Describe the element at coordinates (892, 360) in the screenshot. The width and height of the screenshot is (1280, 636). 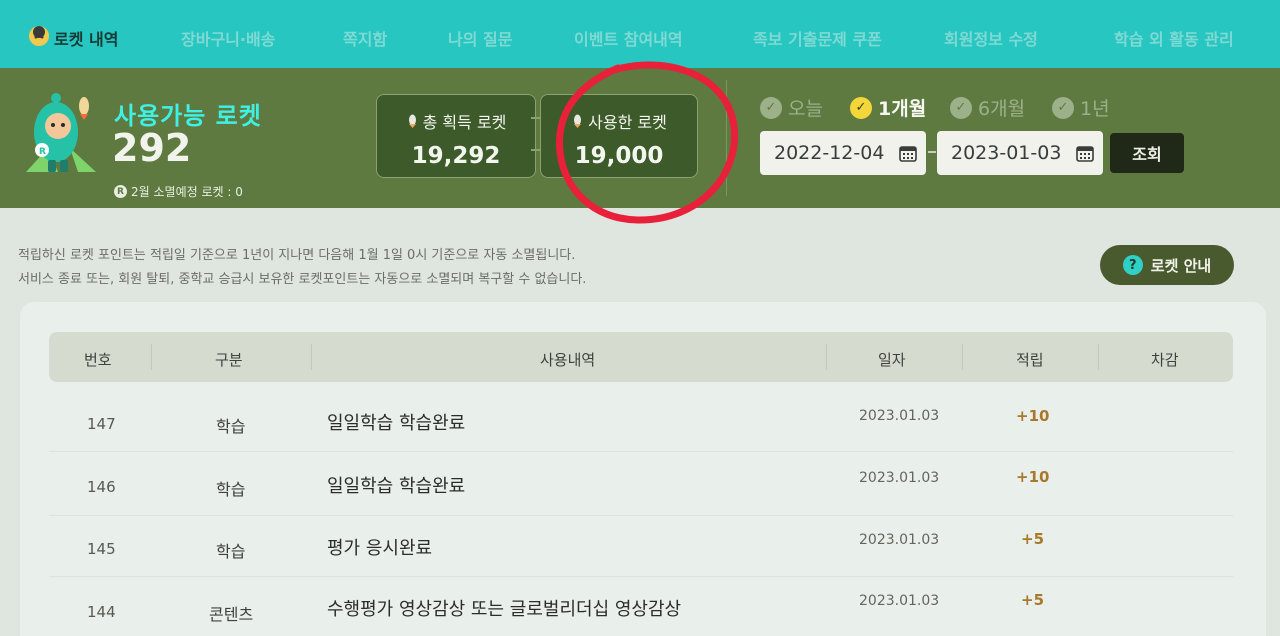
I see `column-header-date: 일자` at that location.